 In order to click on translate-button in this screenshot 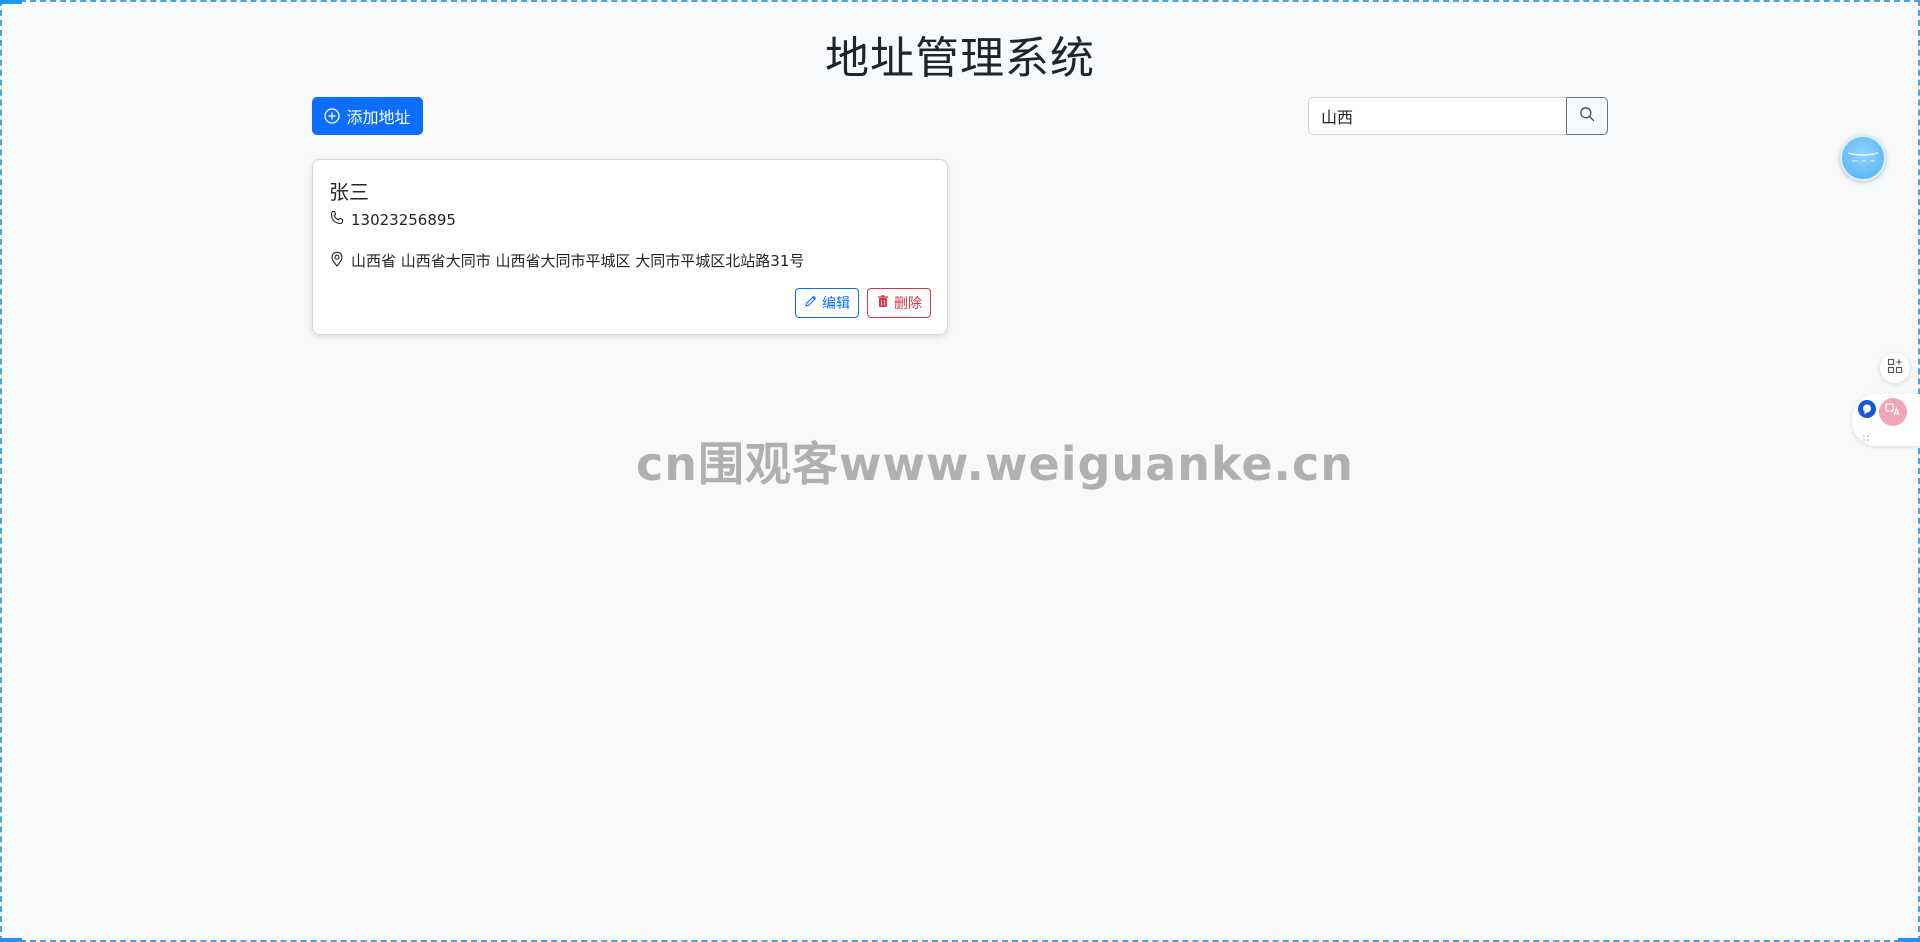, I will do `click(1893, 412)`.